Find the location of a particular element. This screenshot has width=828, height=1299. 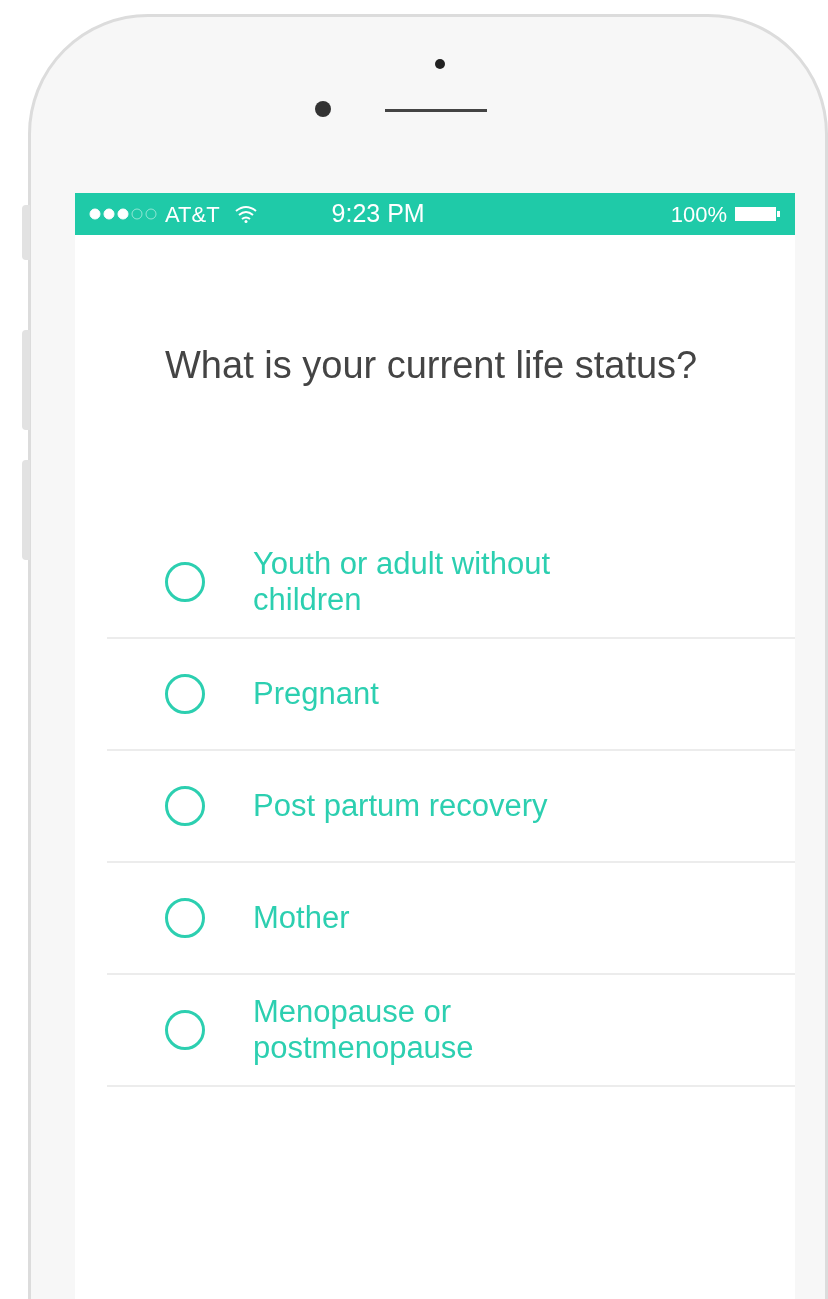

status-time: 9:23 PM is located at coordinates (378, 214).